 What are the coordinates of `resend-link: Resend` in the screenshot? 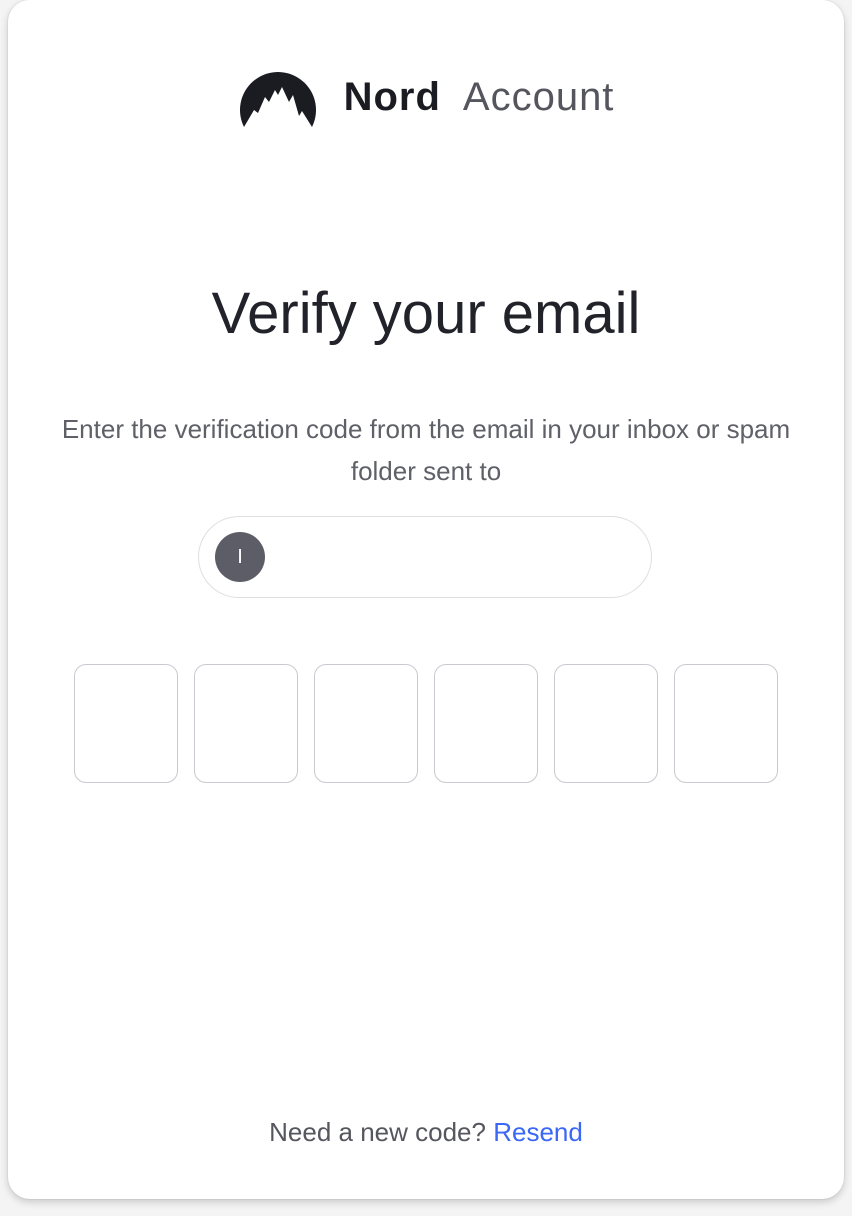 It's located at (538, 1132).